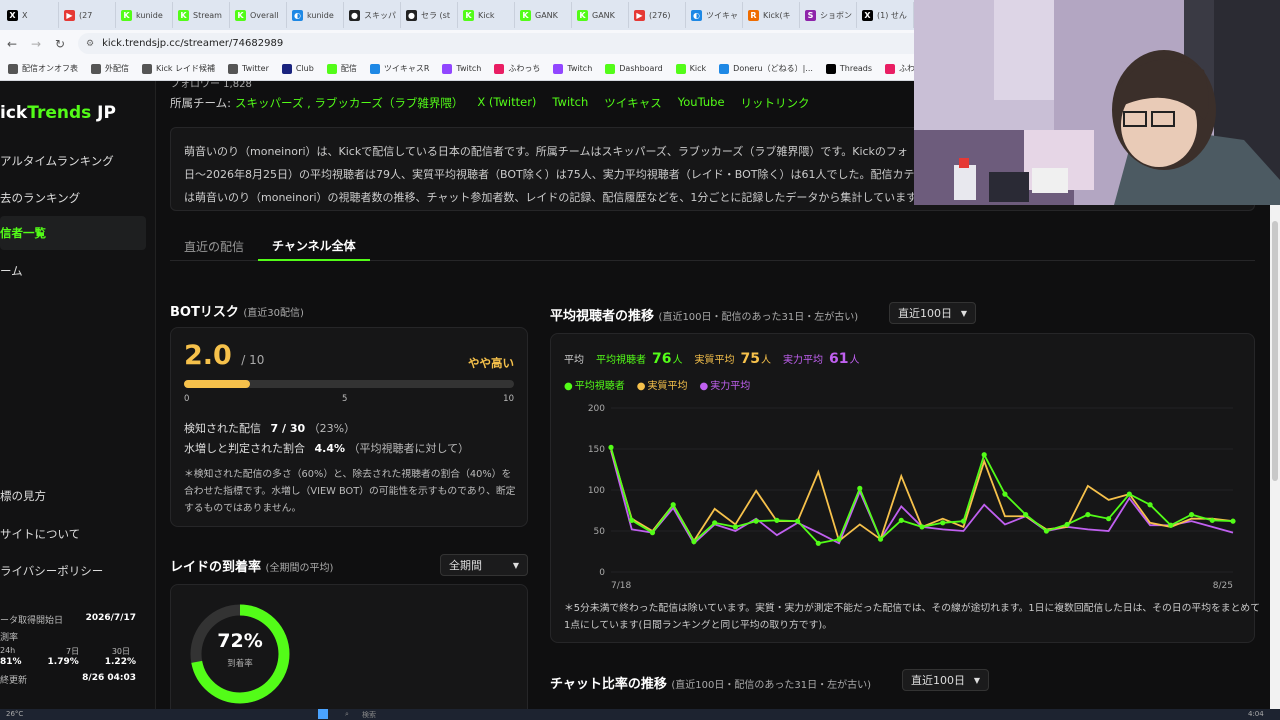 This screenshot has width=1280, height=720. Describe the element at coordinates (57, 161) in the screenshot. I see `sidebar-item-realtime-ranking: アルタイムランキング` at that location.